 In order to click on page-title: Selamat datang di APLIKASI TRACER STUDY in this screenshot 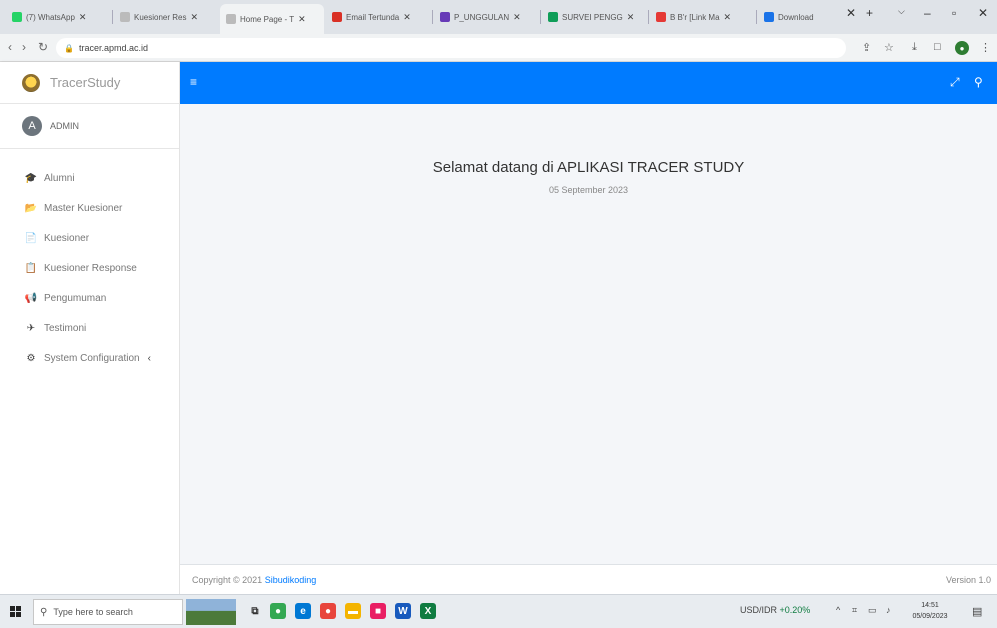, I will do `click(588, 167)`.